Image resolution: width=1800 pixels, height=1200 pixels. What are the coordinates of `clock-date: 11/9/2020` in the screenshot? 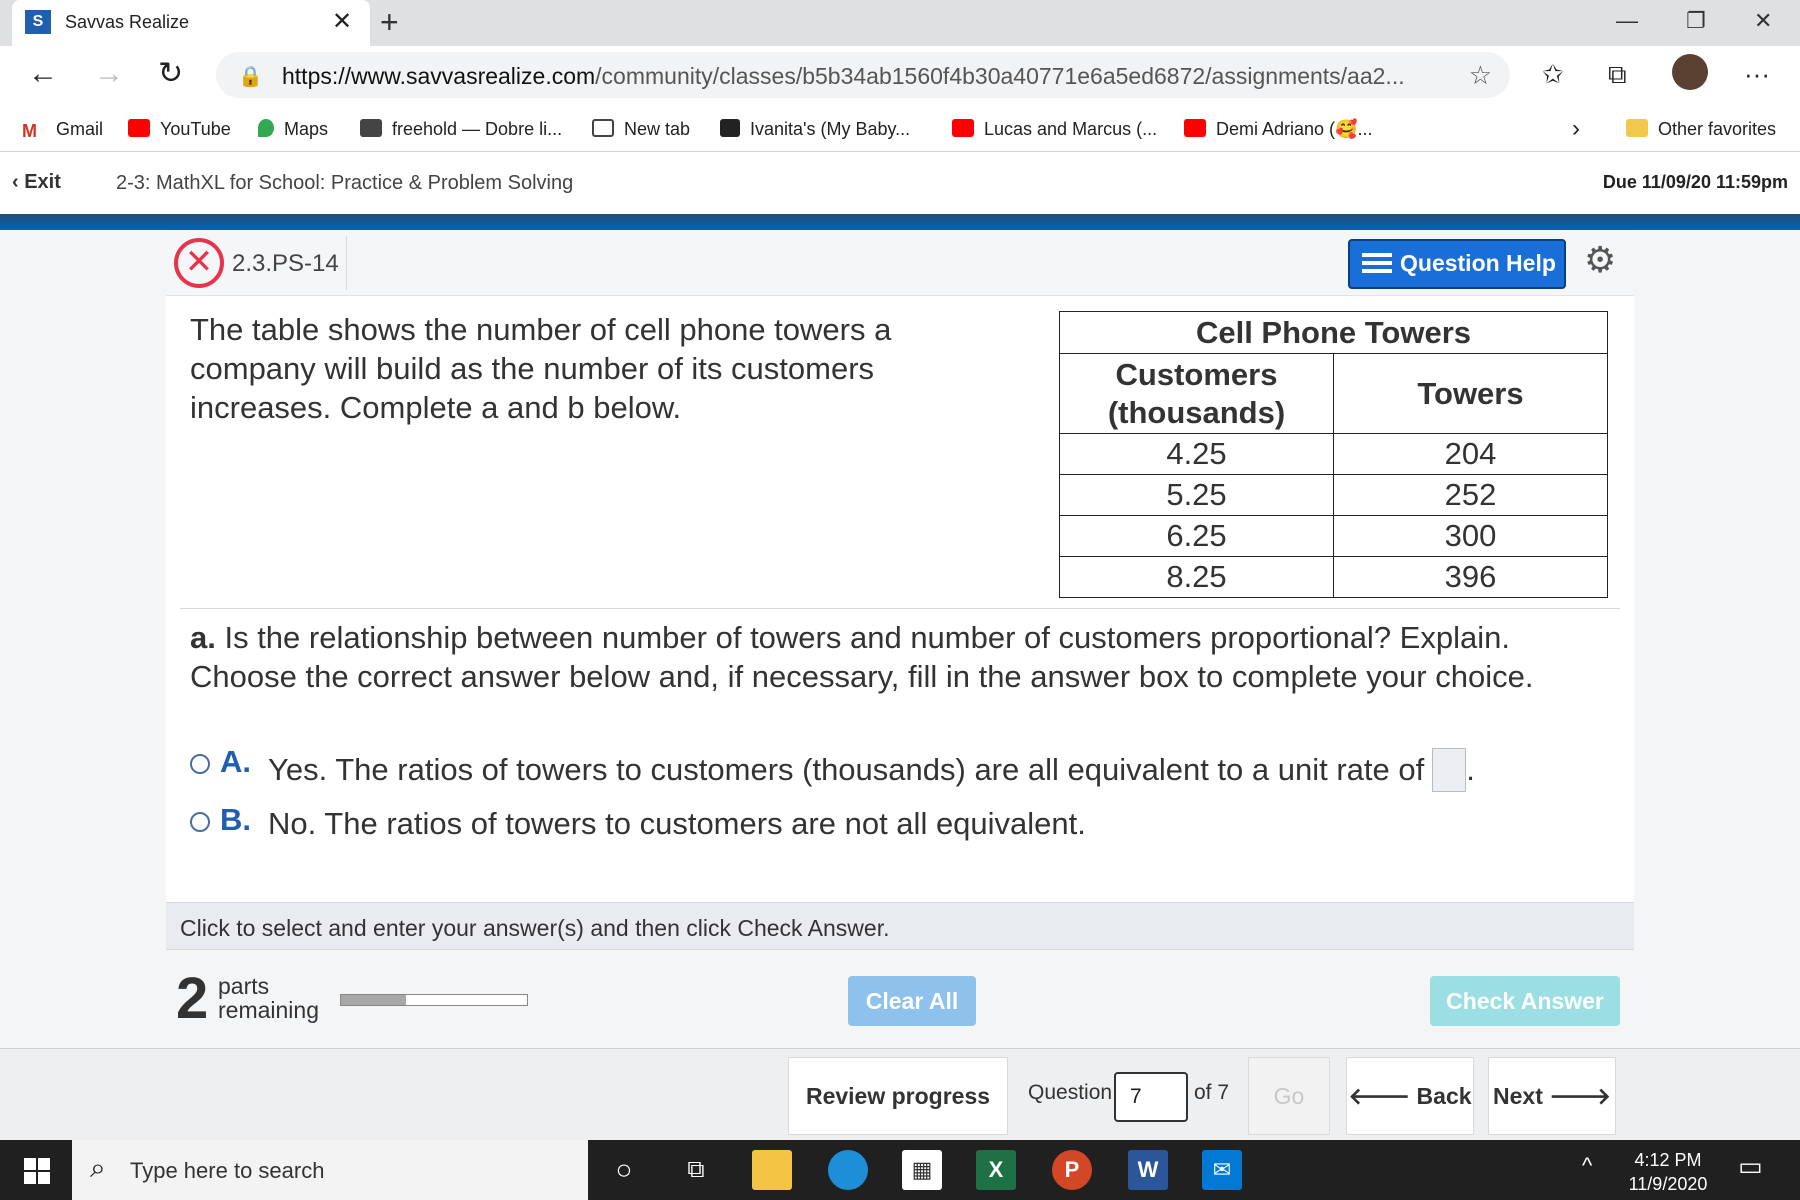 It's located at (1668, 1184).